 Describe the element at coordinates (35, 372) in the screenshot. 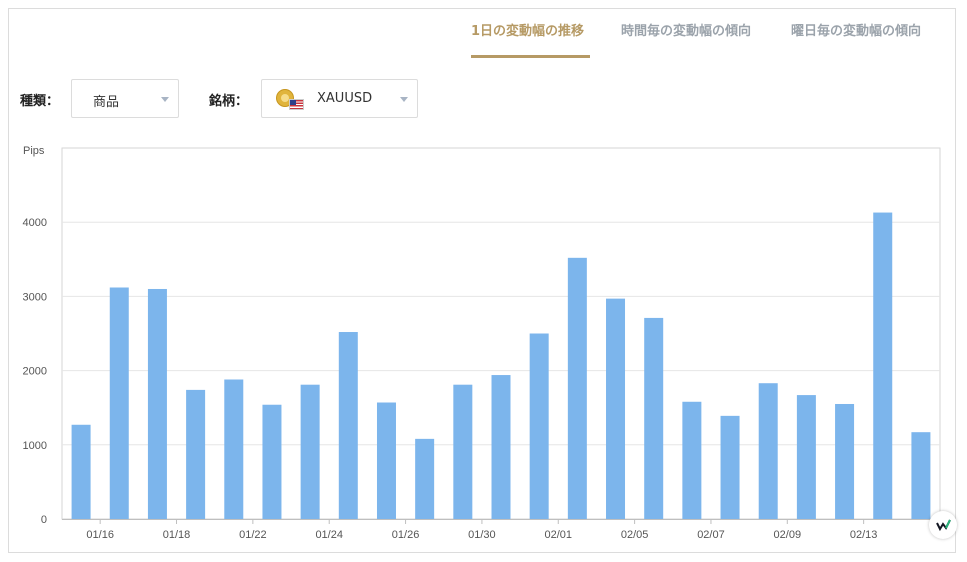

I see `y-tick-label: 2000` at that location.